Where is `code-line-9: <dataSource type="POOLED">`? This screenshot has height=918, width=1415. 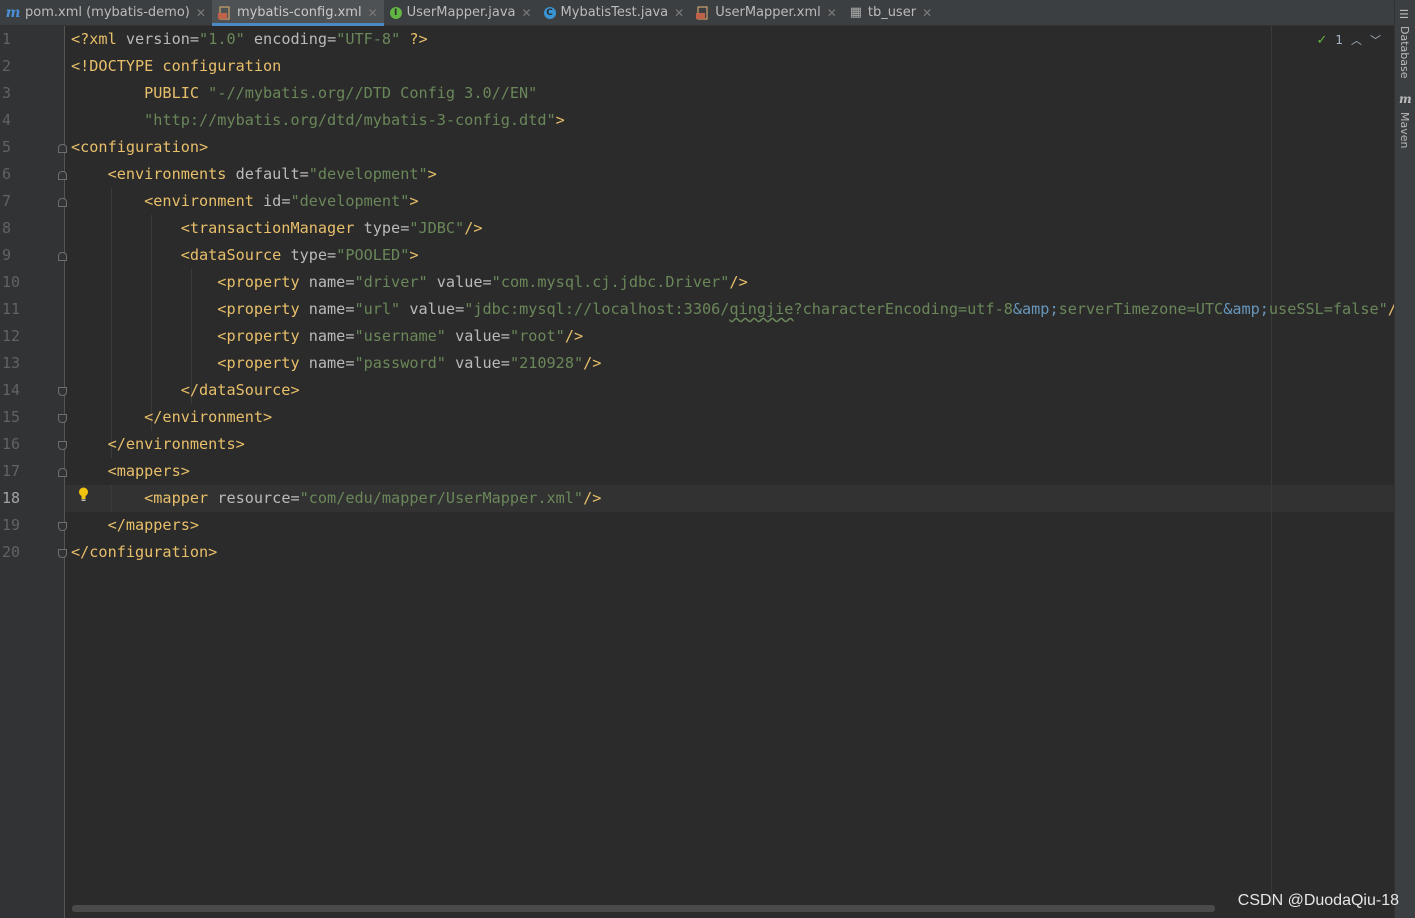 code-line-9: <dataSource type="POOLED"> is located at coordinates (245, 255).